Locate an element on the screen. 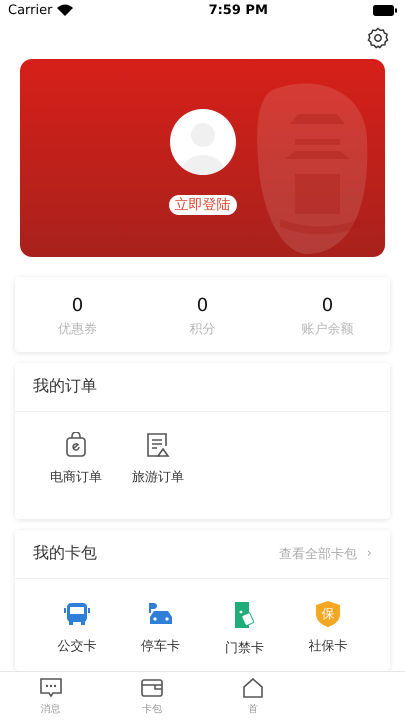 Image resolution: width=405 pixels, height=720 pixels. wifi-icon is located at coordinates (65, 10).